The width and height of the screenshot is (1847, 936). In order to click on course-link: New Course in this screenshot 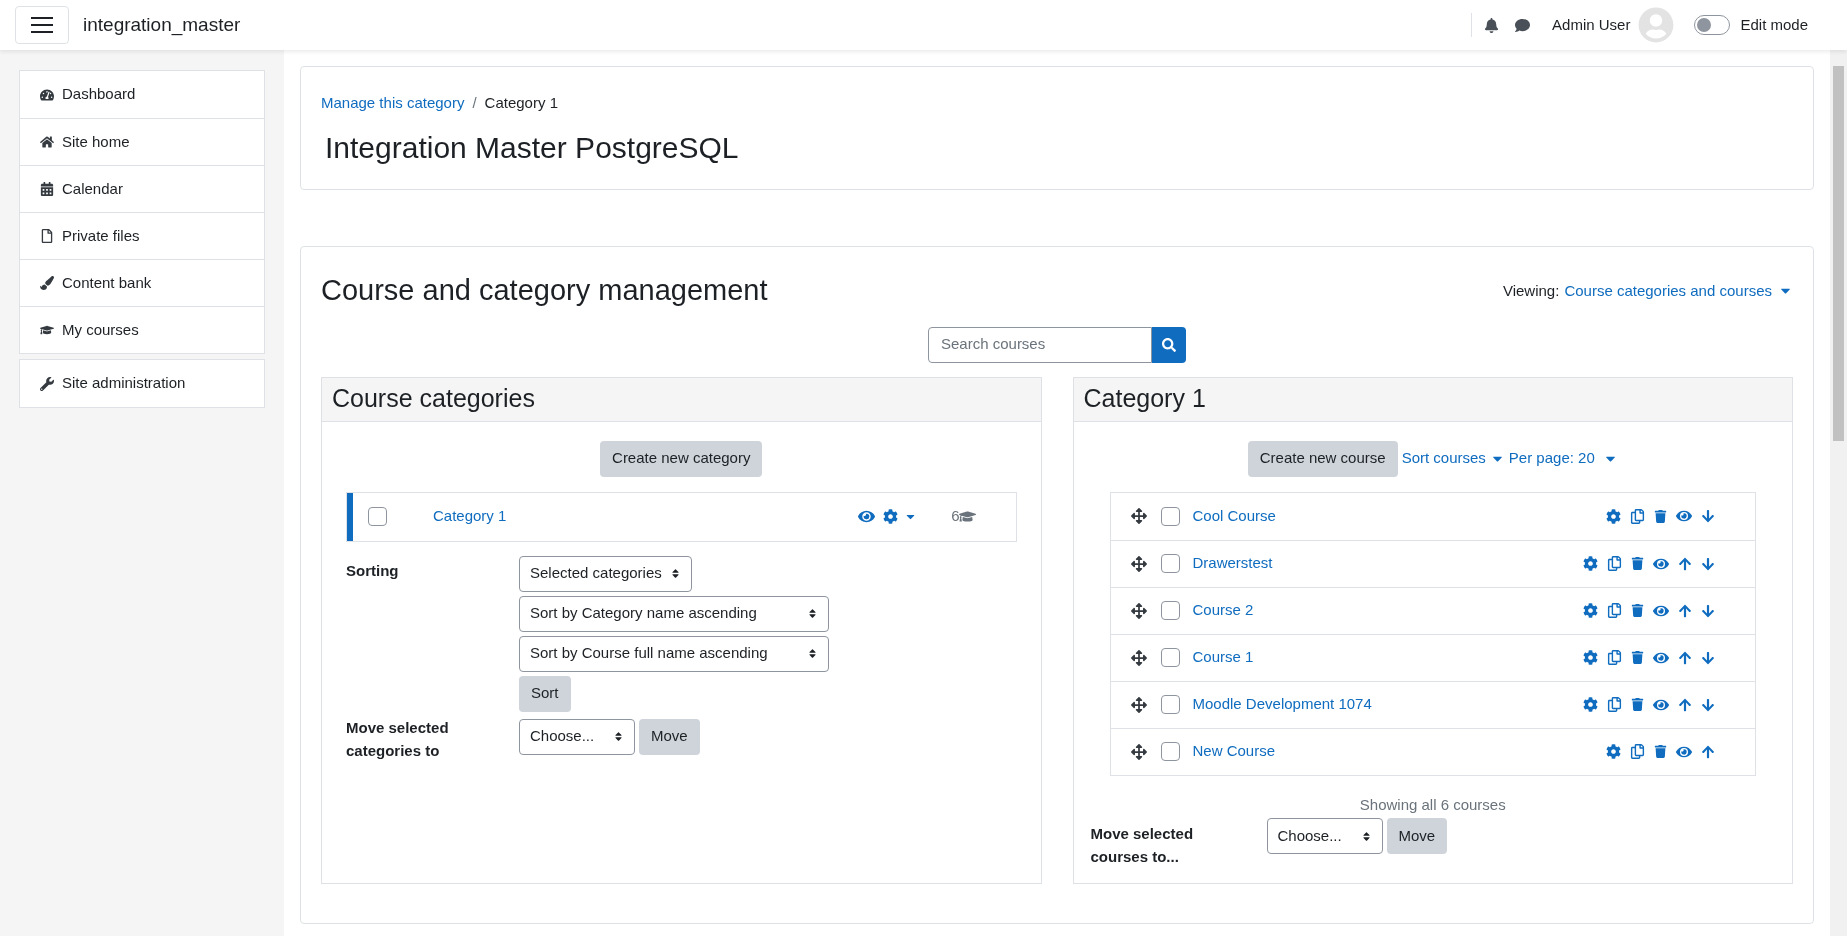, I will do `click(1234, 751)`.